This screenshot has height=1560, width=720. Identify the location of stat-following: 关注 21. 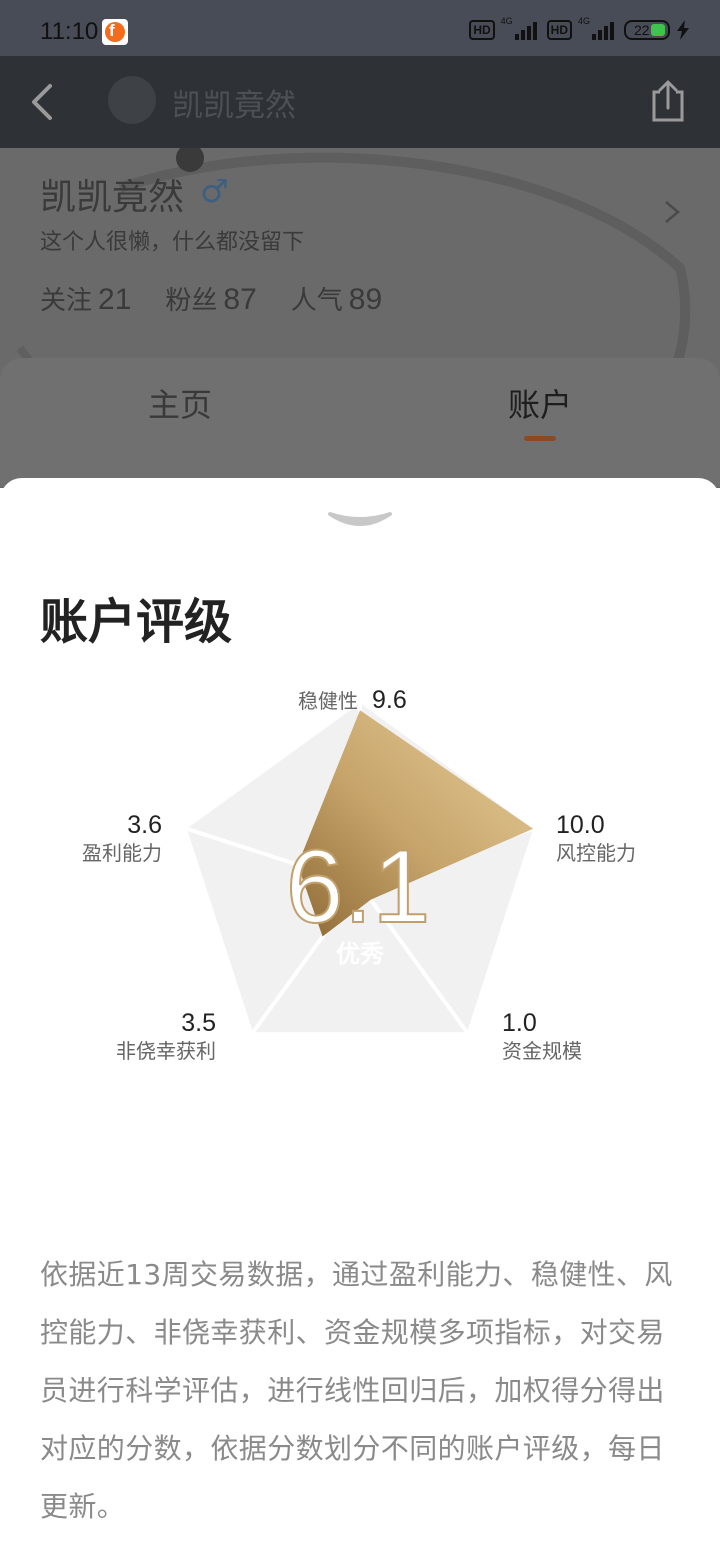
(85, 298).